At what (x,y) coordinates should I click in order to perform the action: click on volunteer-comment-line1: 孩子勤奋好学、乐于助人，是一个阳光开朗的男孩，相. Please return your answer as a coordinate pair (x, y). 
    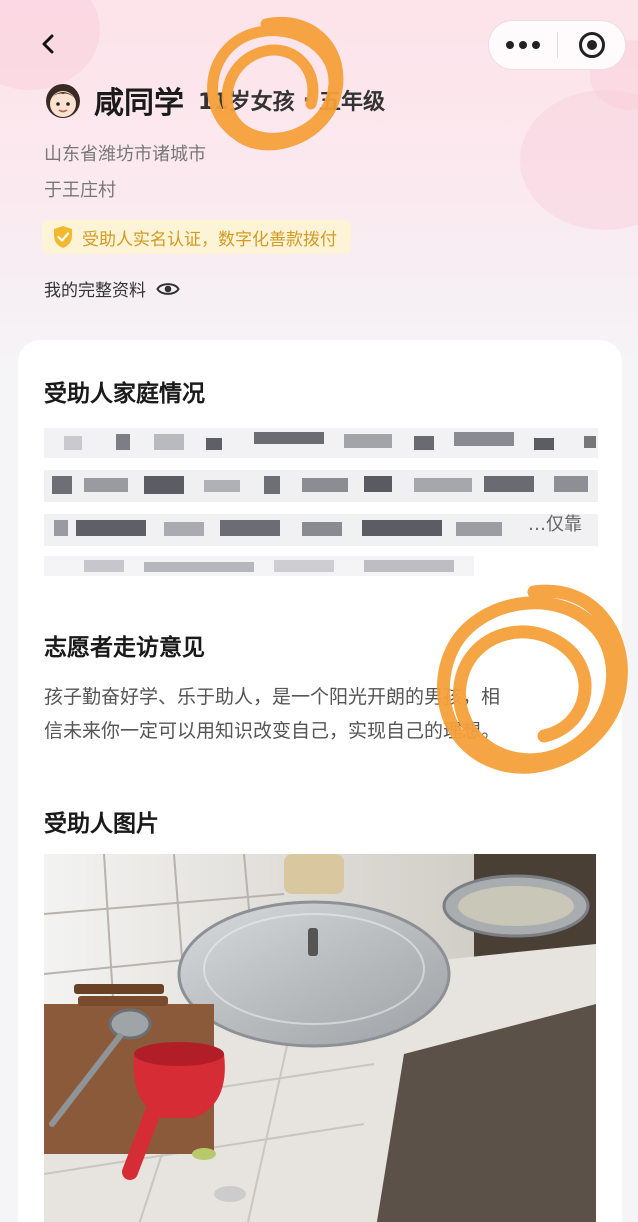
    Looking at the image, I should click on (272, 697).